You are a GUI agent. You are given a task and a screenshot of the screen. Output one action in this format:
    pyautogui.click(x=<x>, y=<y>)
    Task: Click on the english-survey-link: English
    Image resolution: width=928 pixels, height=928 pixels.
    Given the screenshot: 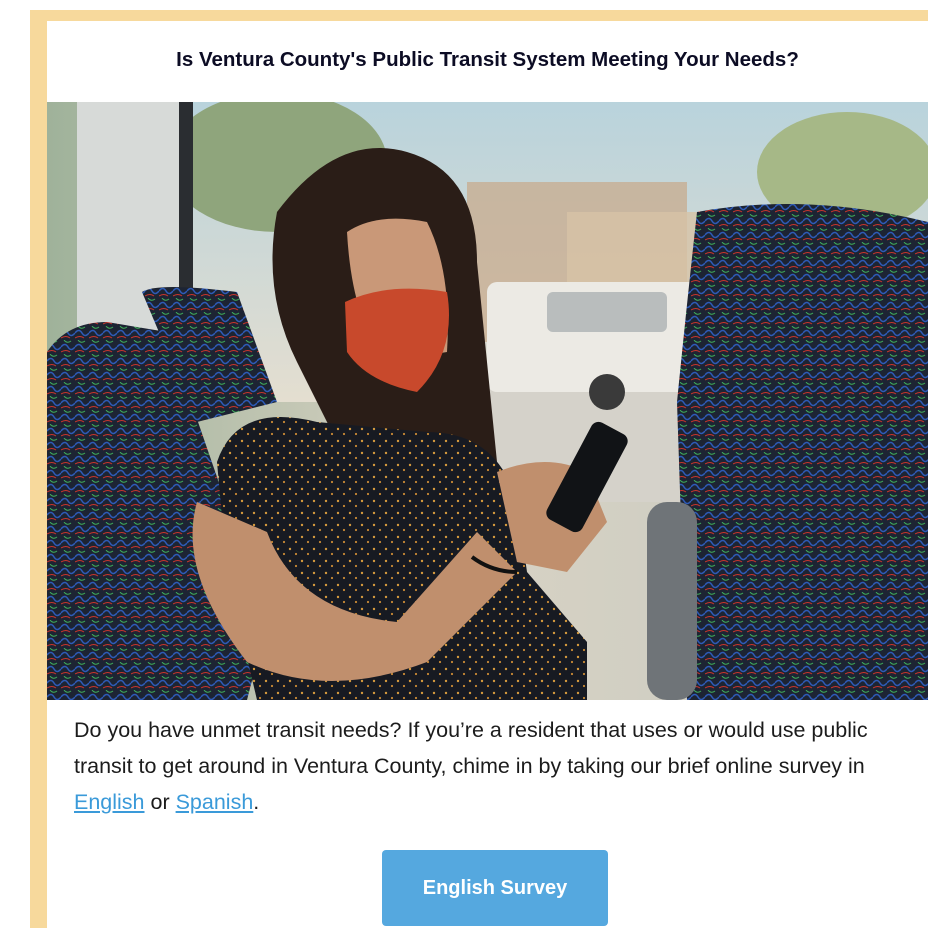 What is the action you would take?
    pyautogui.click(x=109, y=802)
    